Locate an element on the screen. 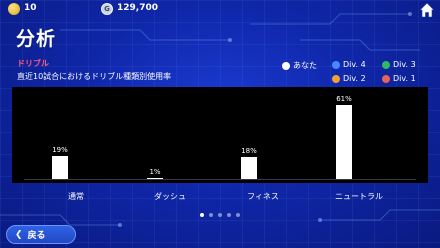  legend-item-you: あなた is located at coordinates (299, 65).